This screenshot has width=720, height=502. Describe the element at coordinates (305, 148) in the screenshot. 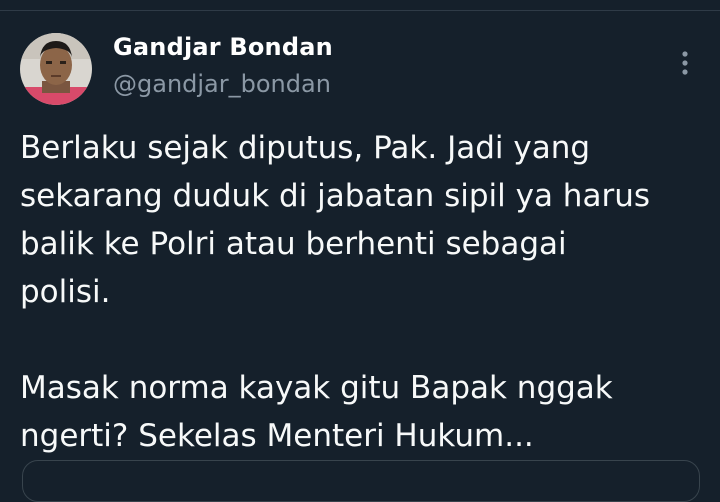

I see `tweet-line: Berlaku sejak diputus, Pak. Jadi yang` at that location.